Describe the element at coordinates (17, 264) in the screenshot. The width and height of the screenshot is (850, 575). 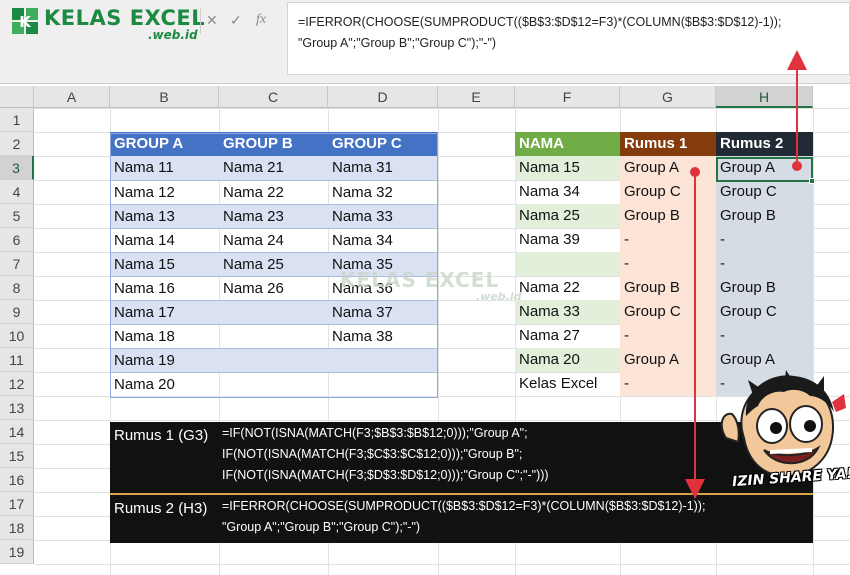
I see `row-header-7: 7` at that location.